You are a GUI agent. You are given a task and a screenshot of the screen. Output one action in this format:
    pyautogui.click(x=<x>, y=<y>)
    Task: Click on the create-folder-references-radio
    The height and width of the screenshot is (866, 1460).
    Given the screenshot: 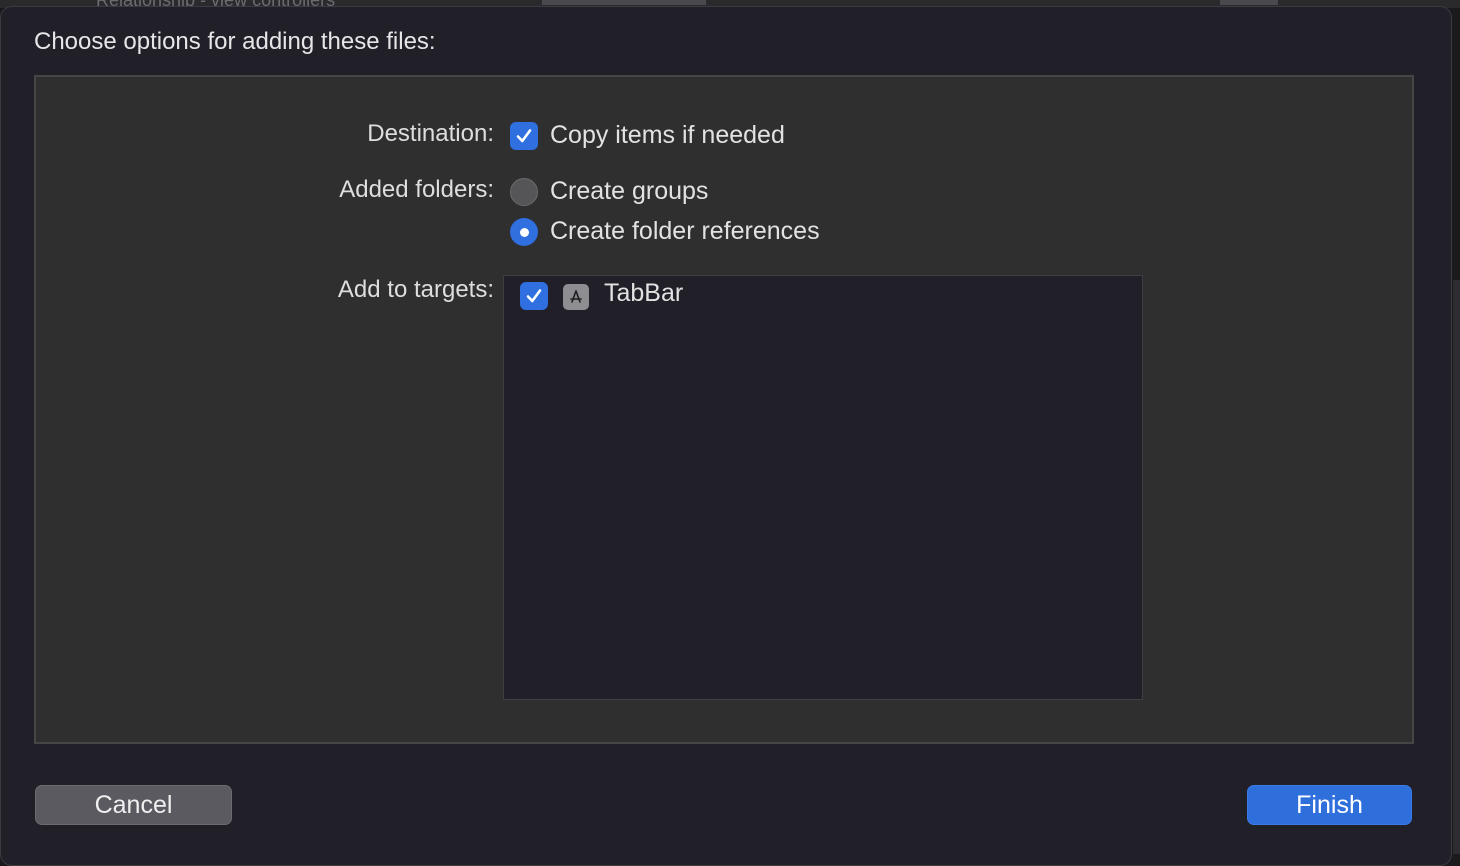 What is the action you would take?
    pyautogui.click(x=524, y=232)
    